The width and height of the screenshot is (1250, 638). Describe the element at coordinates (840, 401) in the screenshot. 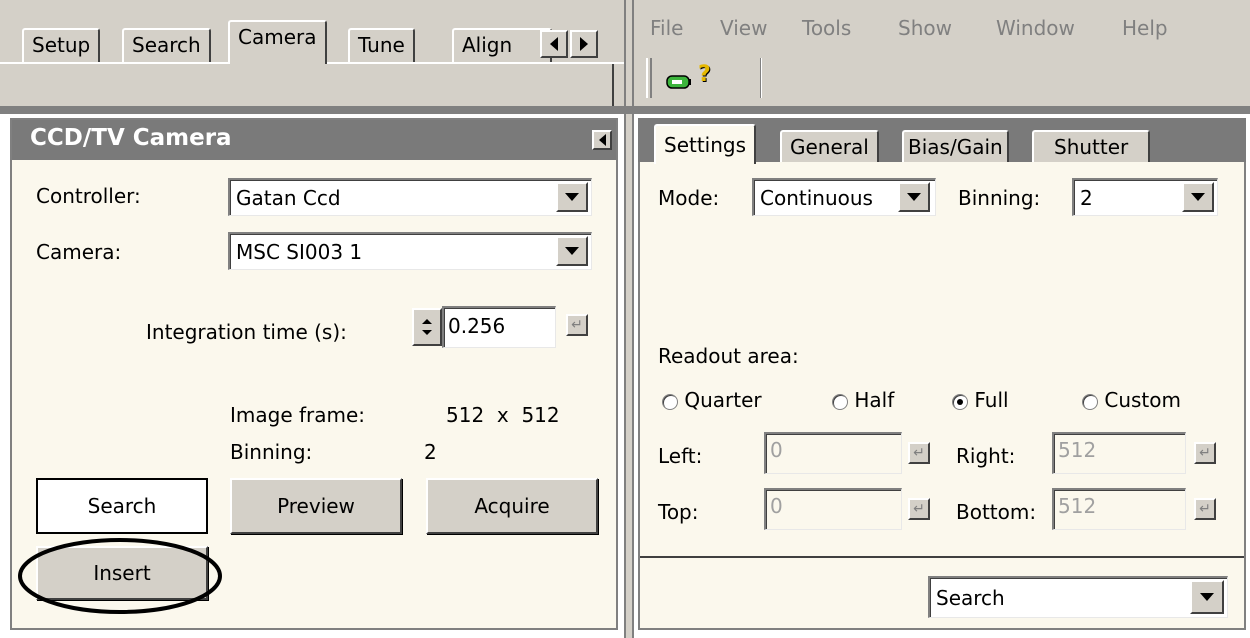

I see `radio-half` at that location.